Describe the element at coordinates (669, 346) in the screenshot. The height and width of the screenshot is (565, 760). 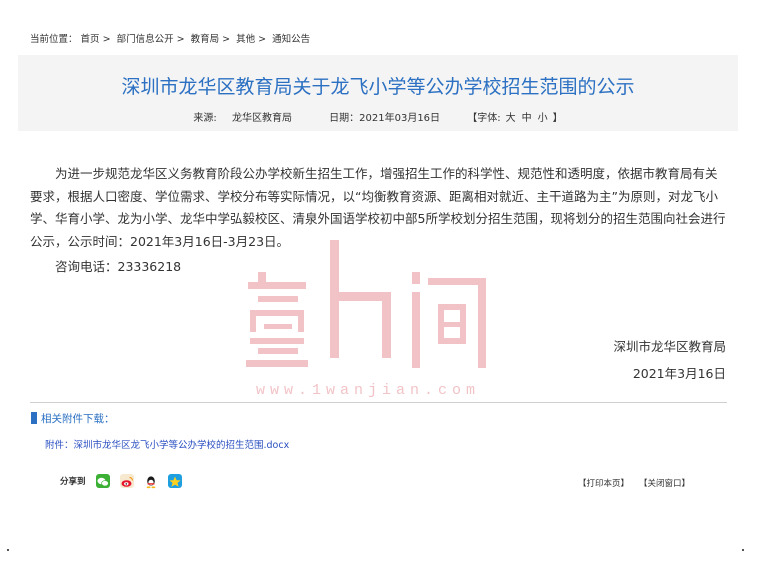
I see `signature-organization: 深圳市龙华区教育局` at that location.